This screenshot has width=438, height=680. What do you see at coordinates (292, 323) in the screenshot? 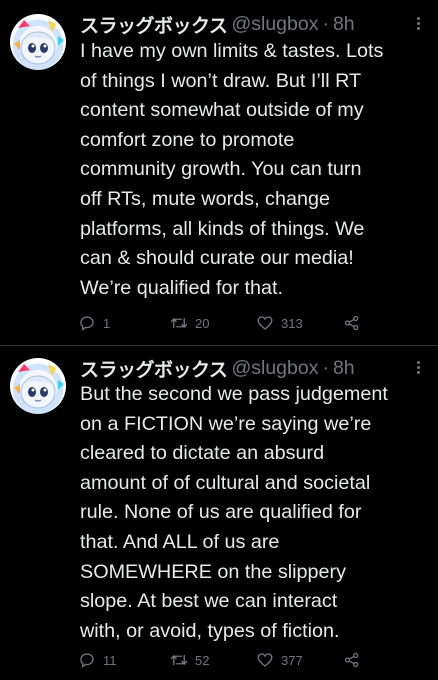
I see `like-count: 313` at bounding box center [292, 323].